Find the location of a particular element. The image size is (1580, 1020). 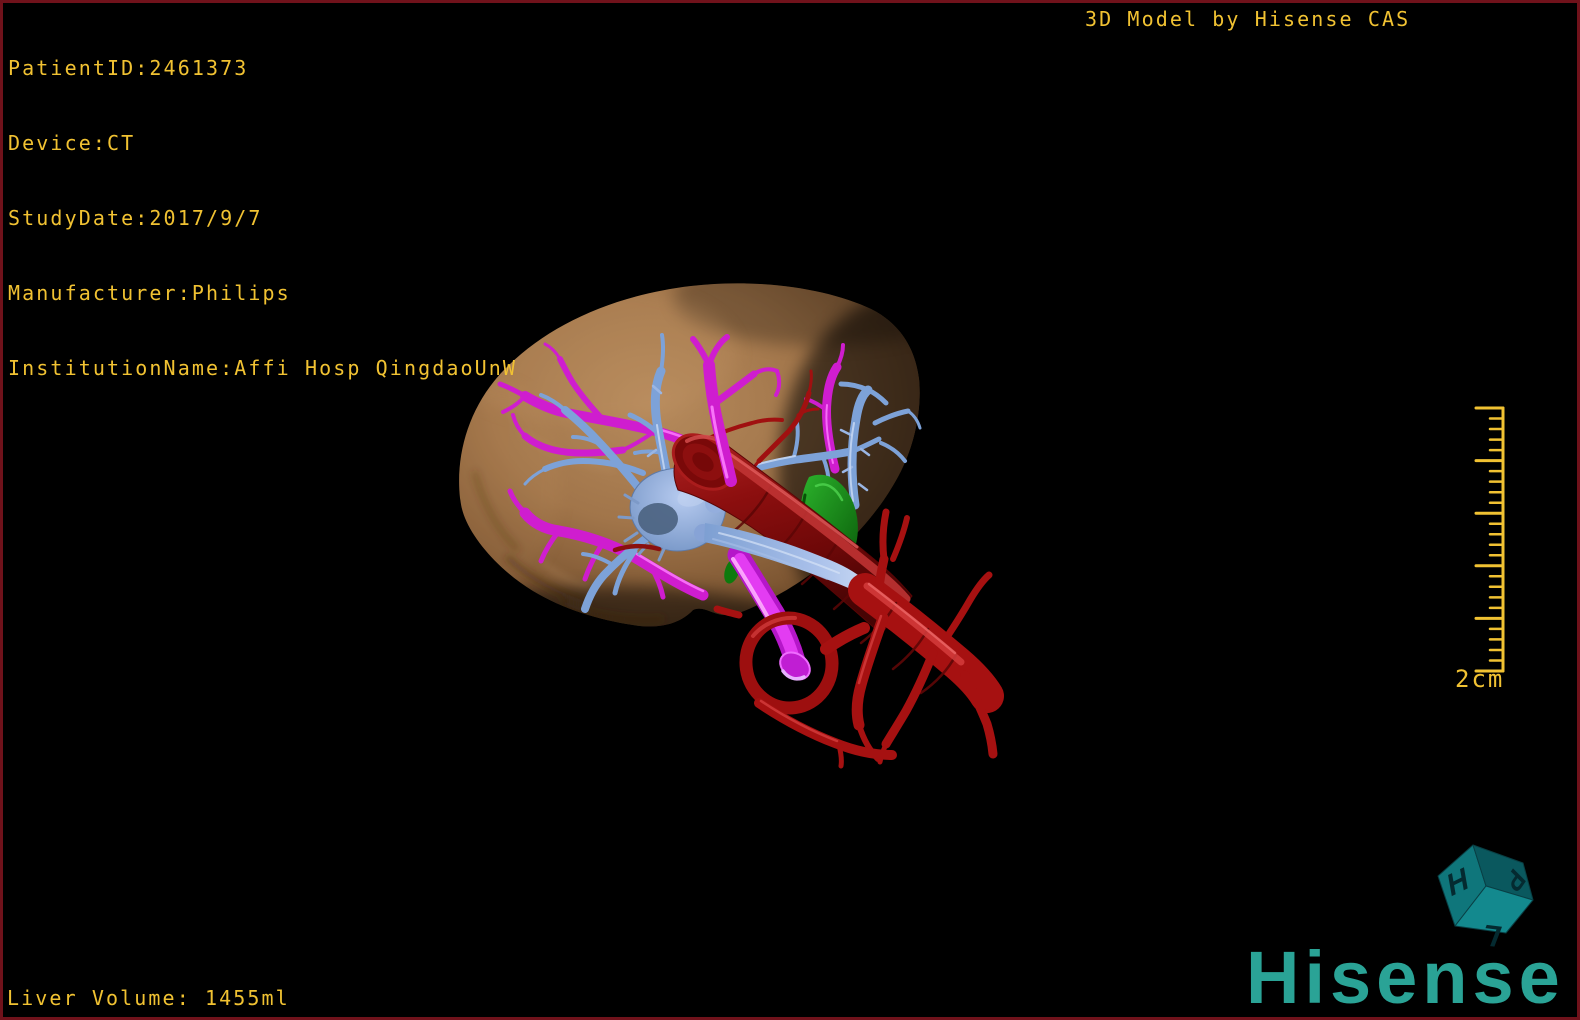

scale-bar is located at coordinates (1489, 539).